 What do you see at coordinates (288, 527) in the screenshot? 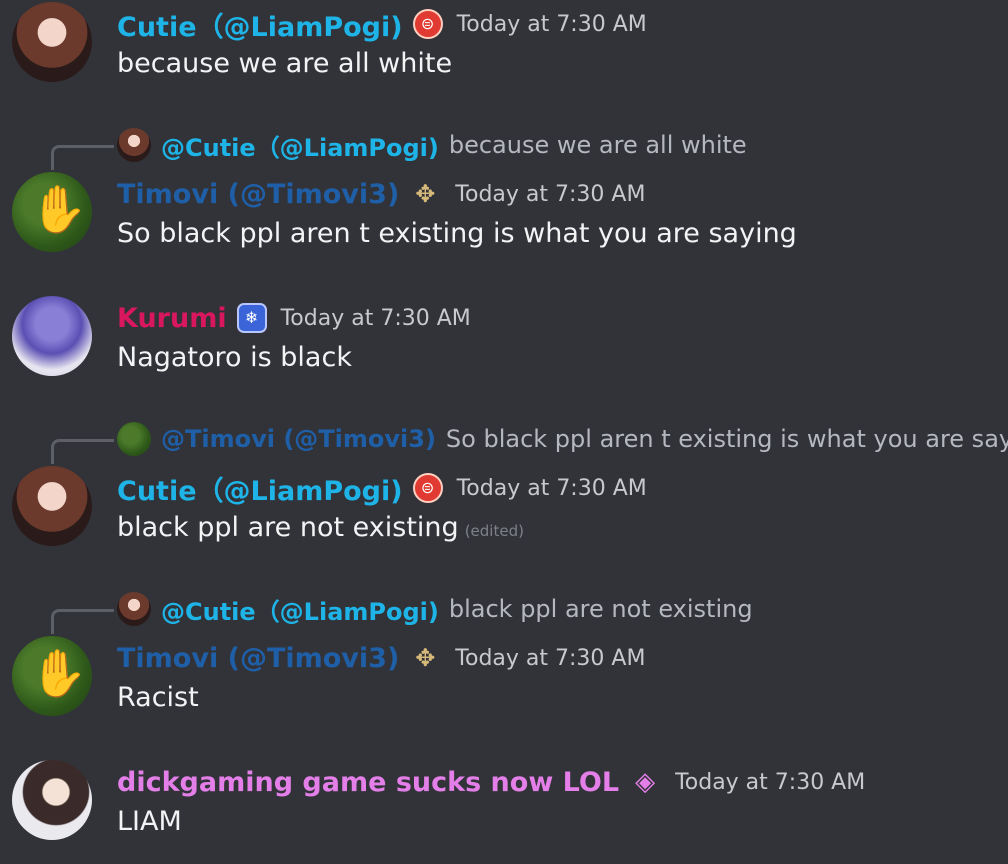
I see `message-text: black ppl are not existing` at bounding box center [288, 527].